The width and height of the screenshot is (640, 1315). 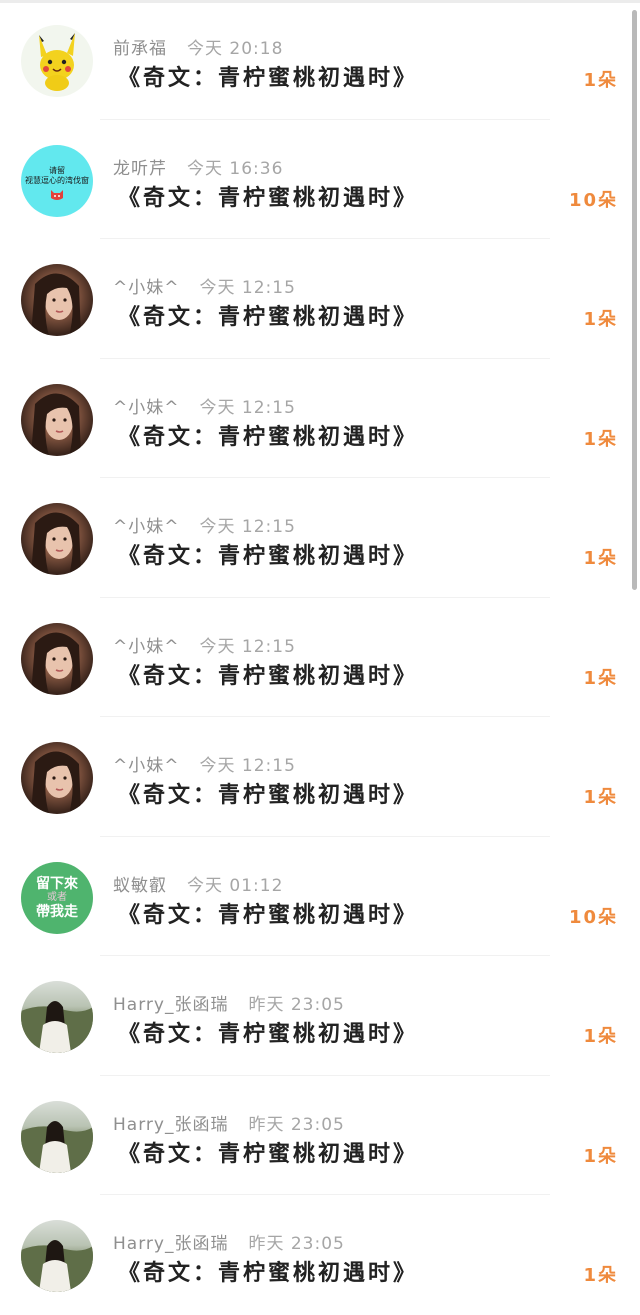 I want to click on avatar-text-line3: 帶我走, so click(x=57, y=911).